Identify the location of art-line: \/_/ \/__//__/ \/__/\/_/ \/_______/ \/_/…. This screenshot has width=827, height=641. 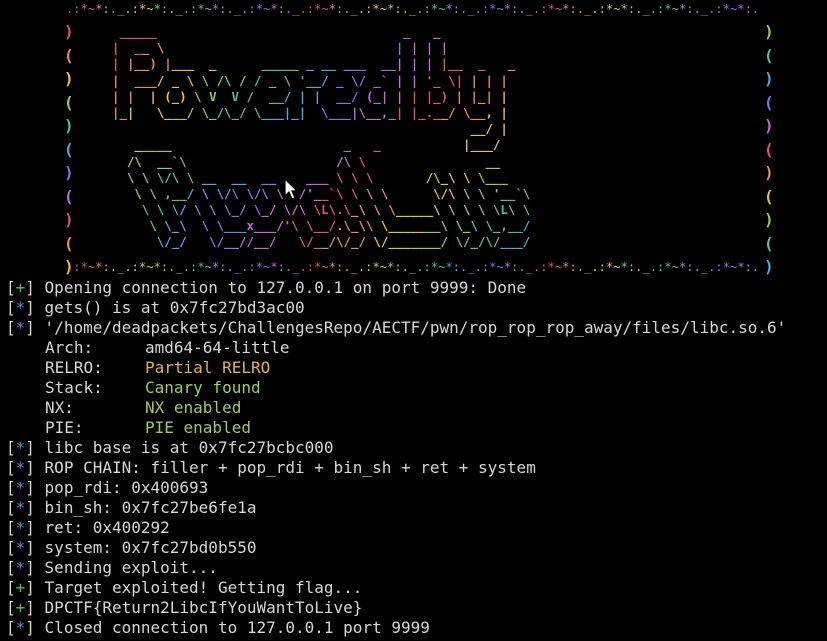
(343, 242).